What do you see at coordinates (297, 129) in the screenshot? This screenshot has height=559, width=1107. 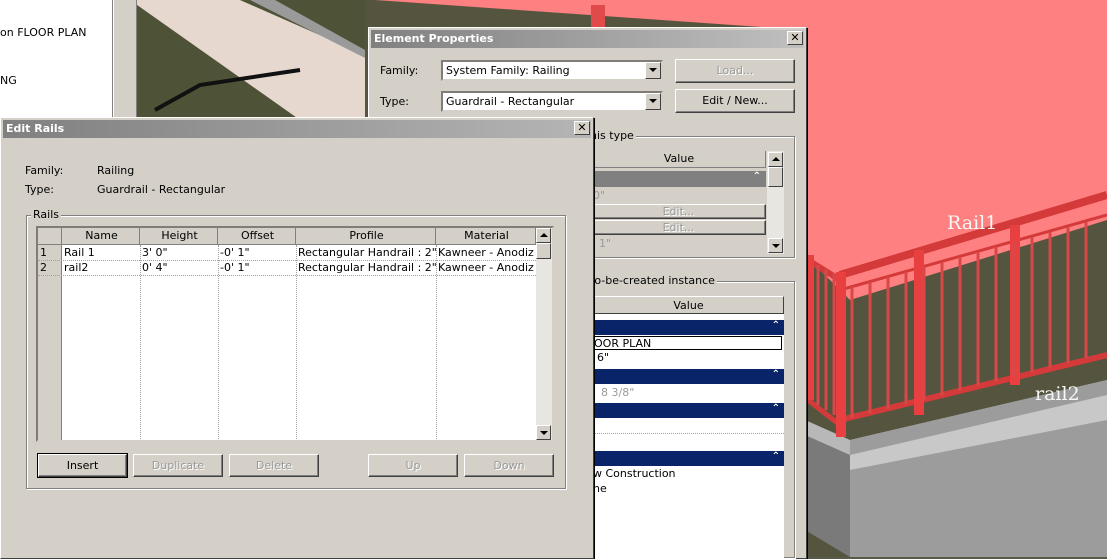 I see `edit-rails-titlebar: Edit Rails` at bounding box center [297, 129].